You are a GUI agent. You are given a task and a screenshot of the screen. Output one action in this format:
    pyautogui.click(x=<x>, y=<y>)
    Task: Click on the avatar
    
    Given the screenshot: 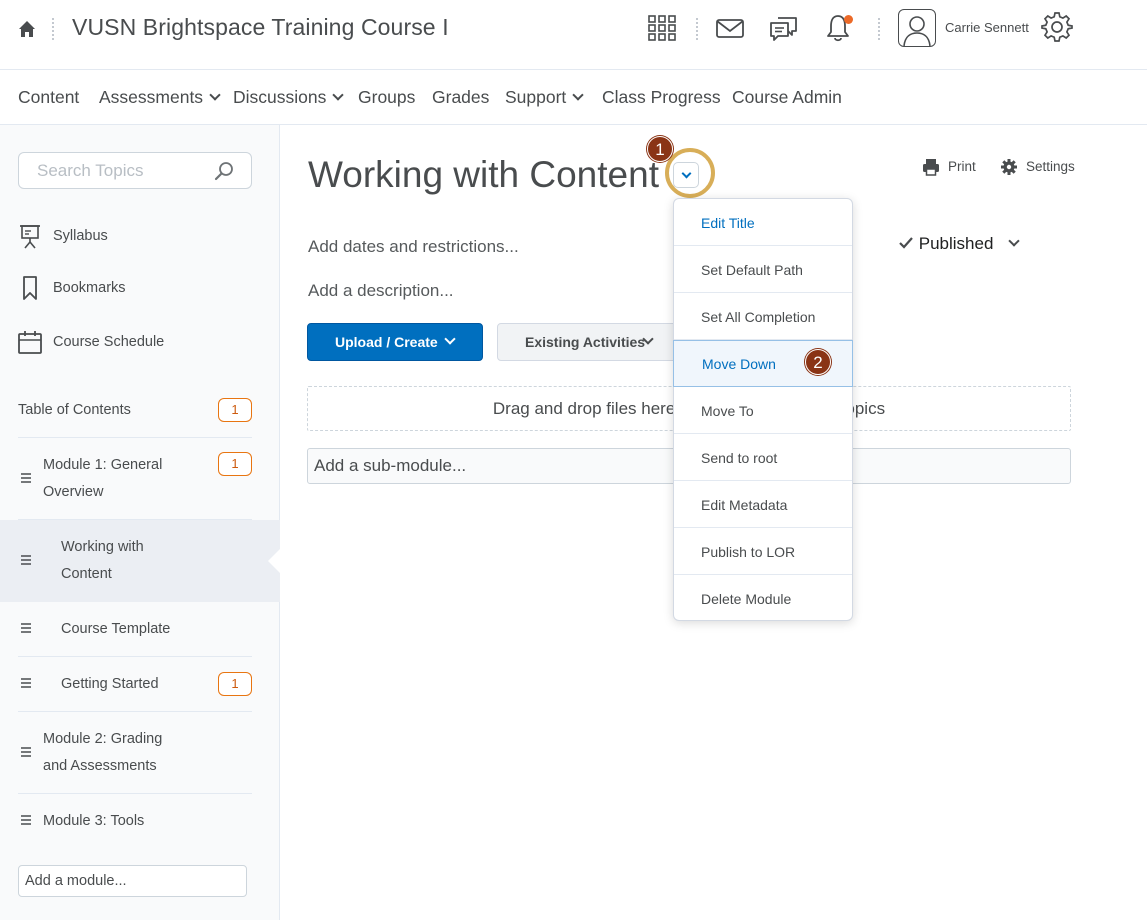 What is the action you would take?
    pyautogui.click(x=917, y=28)
    